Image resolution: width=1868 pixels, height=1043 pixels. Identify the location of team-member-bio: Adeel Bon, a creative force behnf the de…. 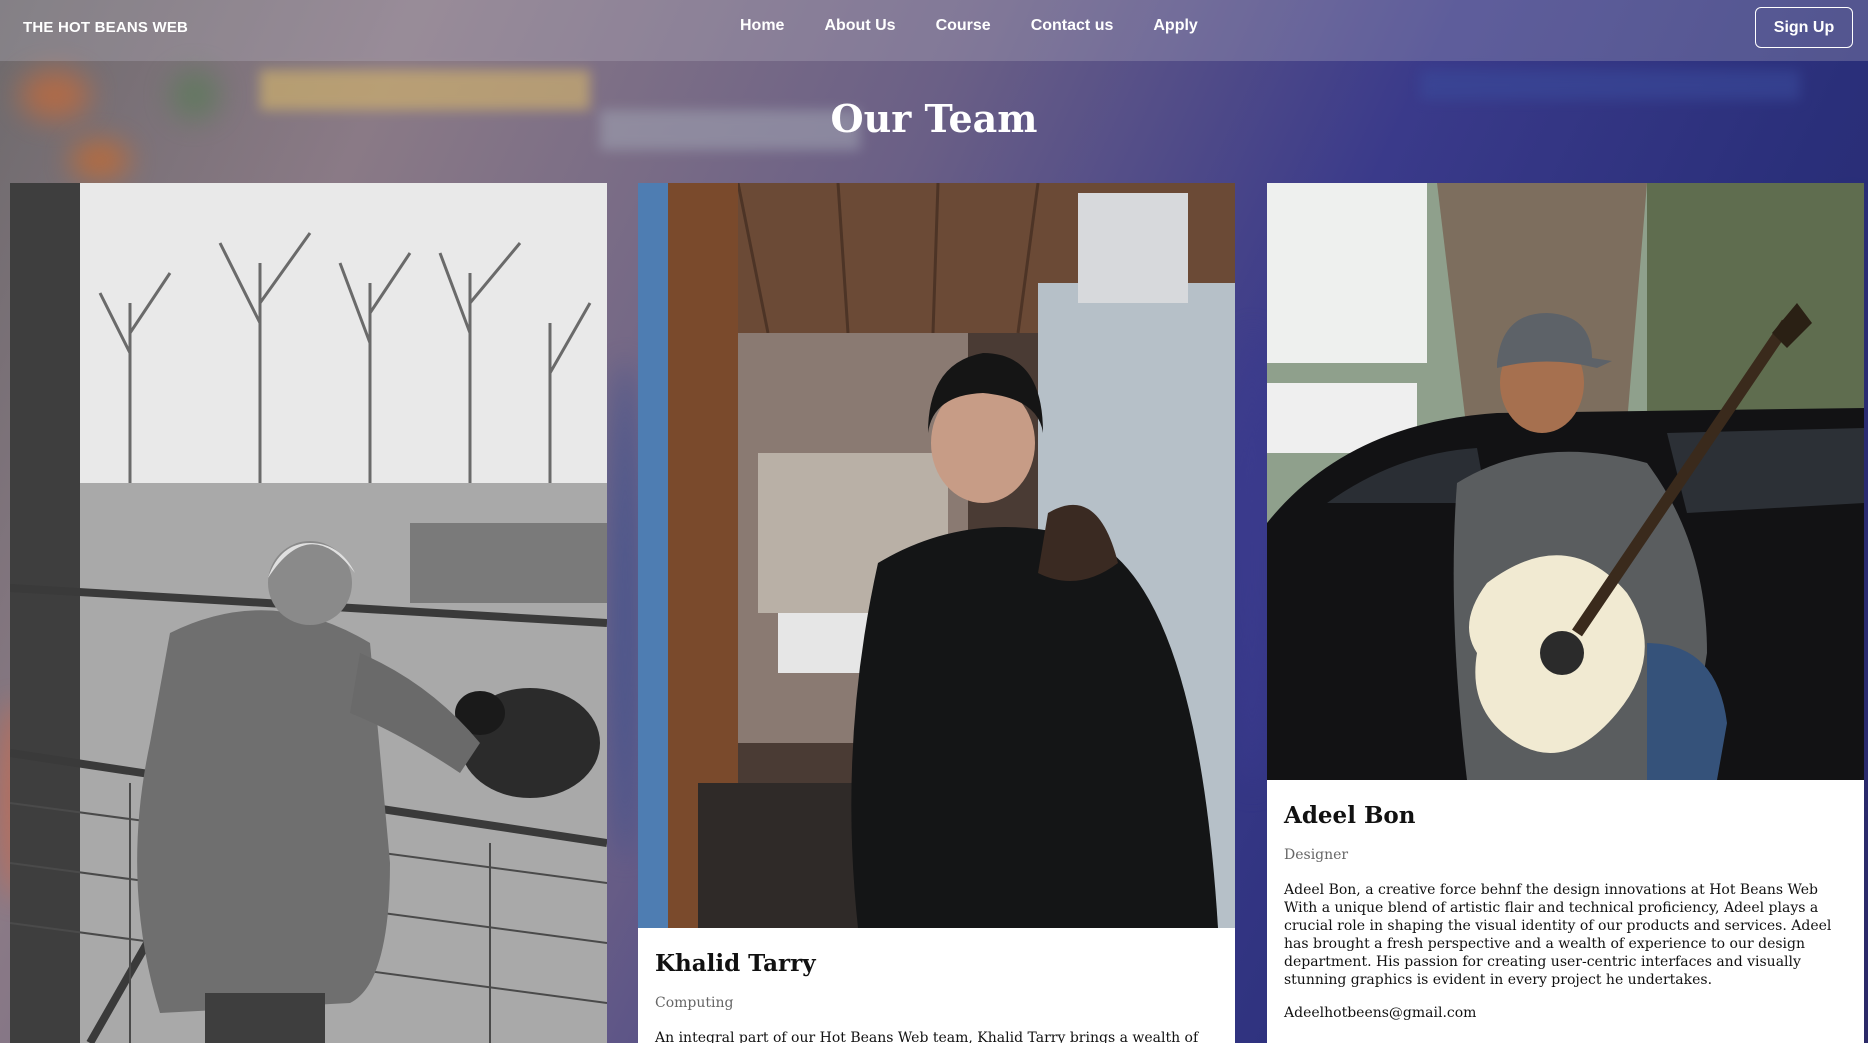
(1558, 935).